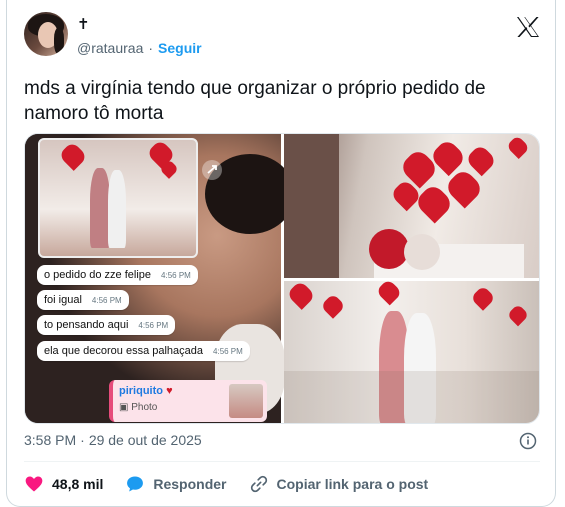  Describe the element at coordinates (83, 300) in the screenshot. I see `chat-message: foi igual 4:56 PM` at that location.